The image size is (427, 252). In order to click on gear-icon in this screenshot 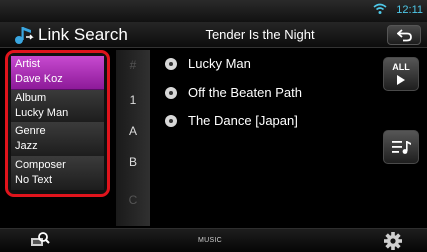, I will do `click(393, 240)`.